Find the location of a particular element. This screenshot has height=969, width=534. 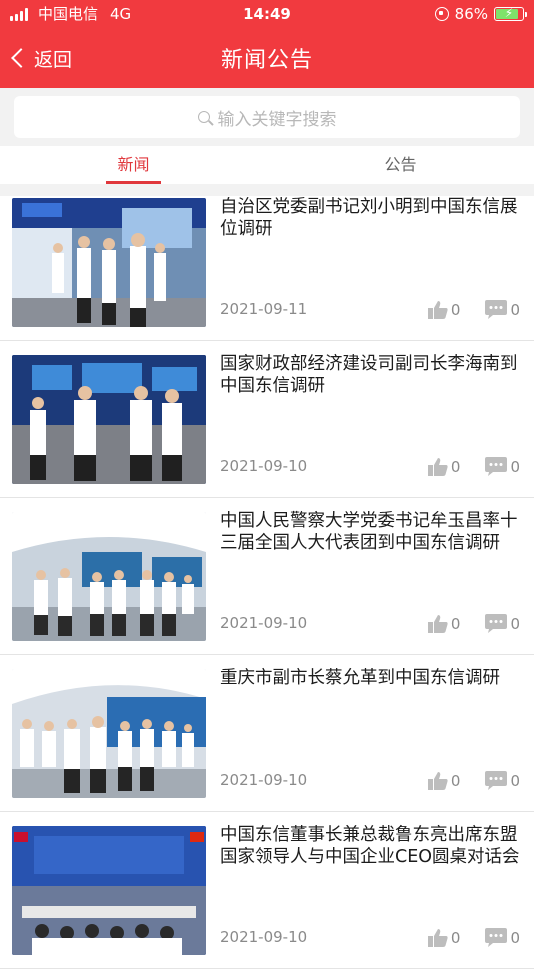

search-area: 输入关键字搜索 is located at coordinates (267, 117).